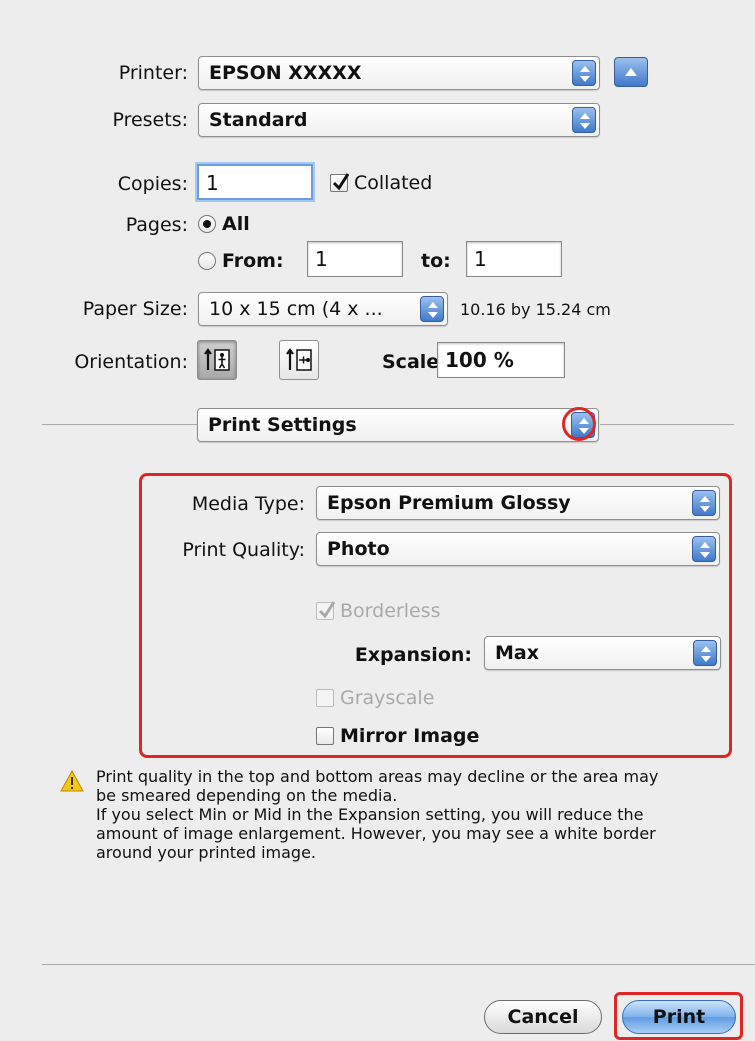 The image size is (755, 1041). What do you see at coordinates (207, 261) in the screenshot?
I see `pages-from-radio` at bounding box center [207, 261].